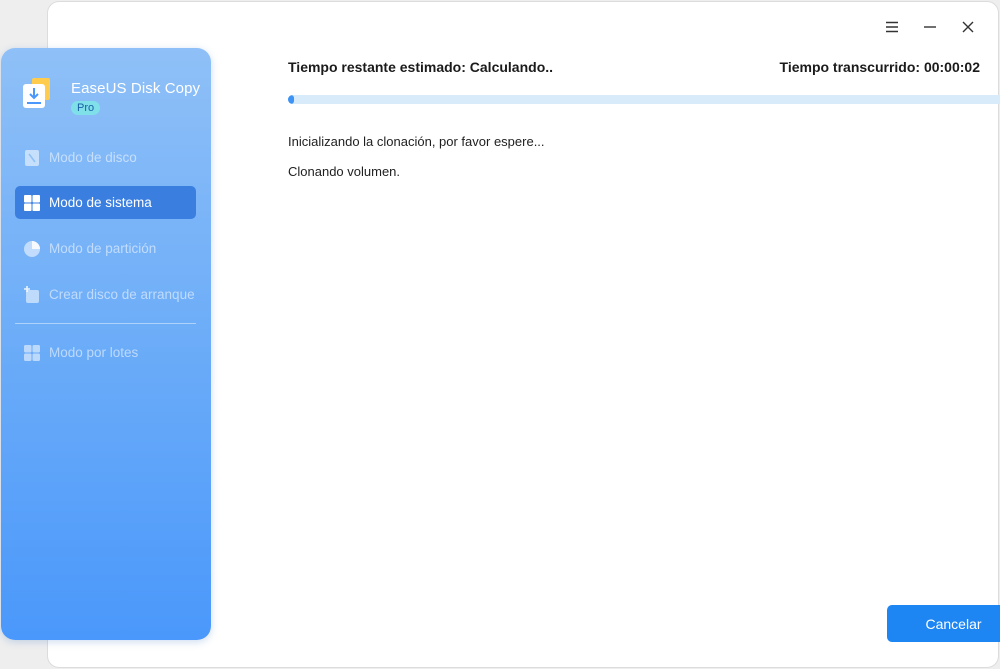 The image size is (1000, 669). Describe the element at coordinates (32, 353) in the screenshot. I see `grid-icon` at that location.